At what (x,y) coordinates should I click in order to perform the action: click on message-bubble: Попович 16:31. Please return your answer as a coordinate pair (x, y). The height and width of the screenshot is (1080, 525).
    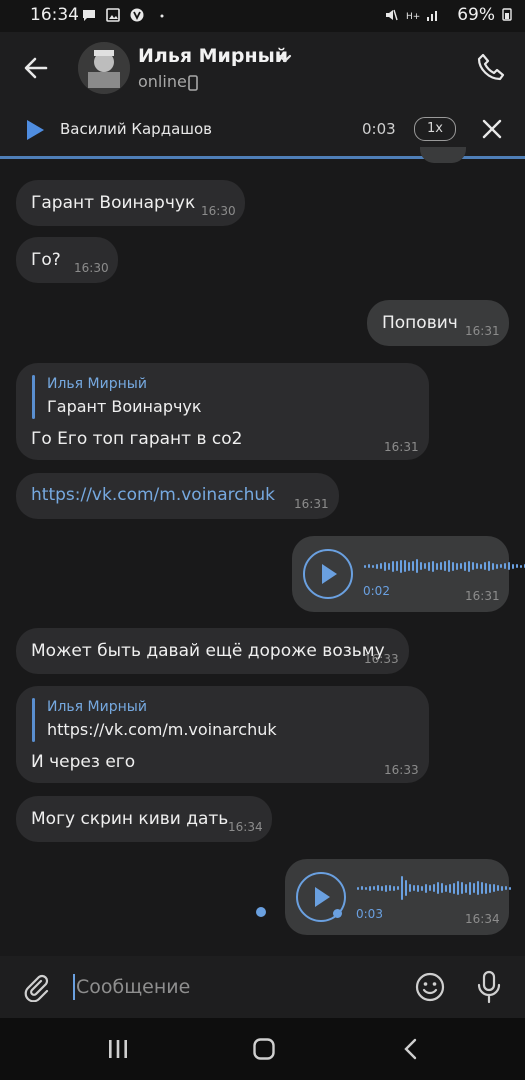
    Looking at the image, I should click on (438, 323).